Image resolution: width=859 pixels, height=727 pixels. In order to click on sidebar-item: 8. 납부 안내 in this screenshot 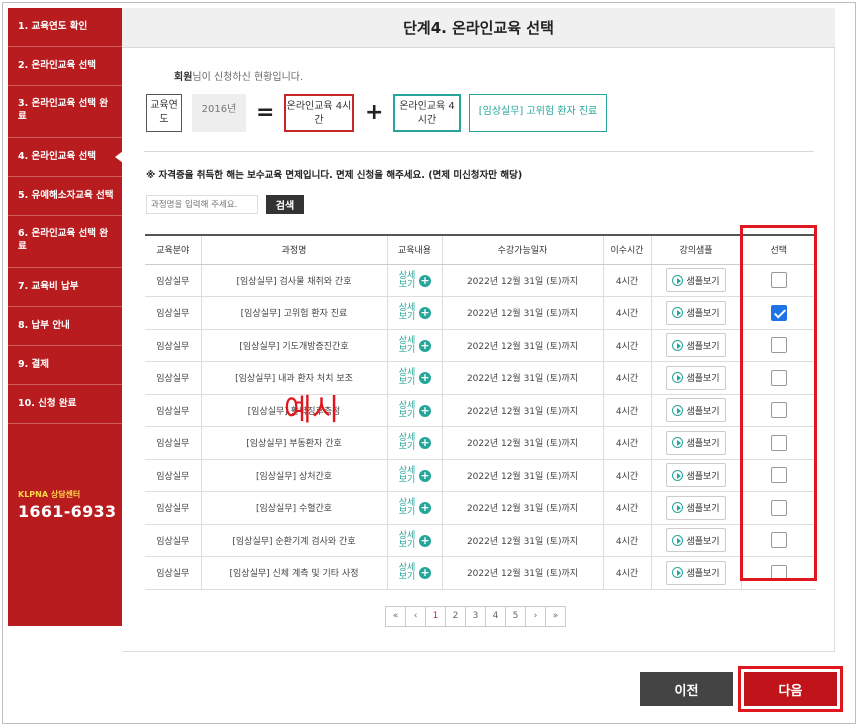, I will do `click(65, 326)`.